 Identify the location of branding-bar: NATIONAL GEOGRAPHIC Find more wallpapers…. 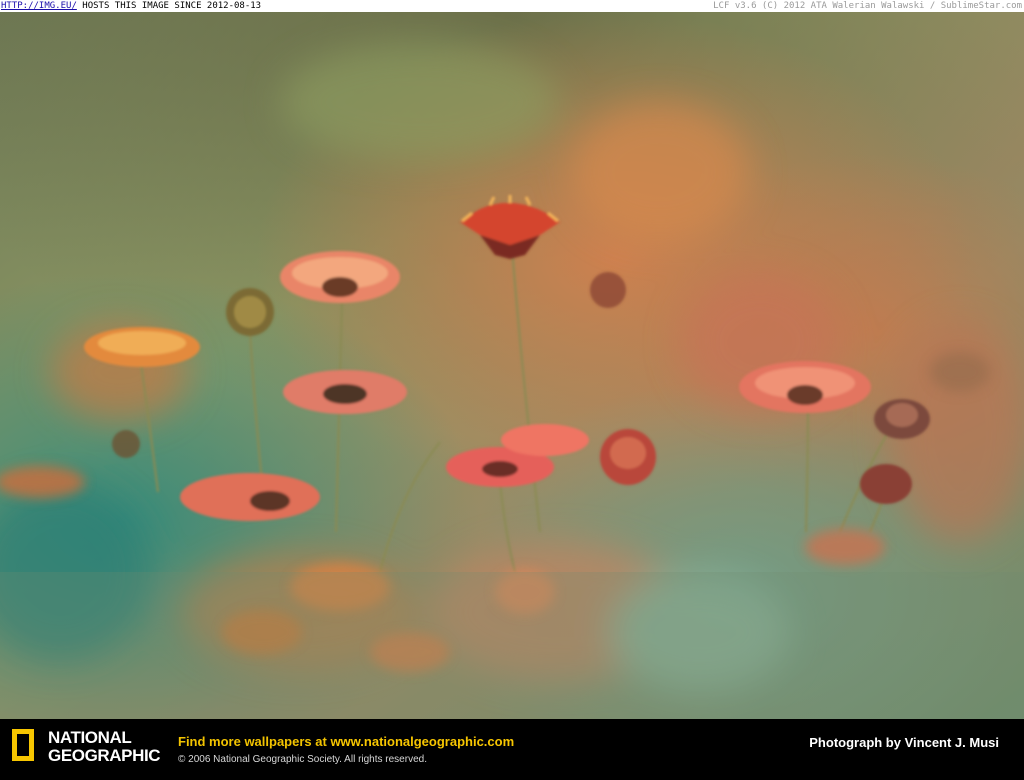
(512, 749).